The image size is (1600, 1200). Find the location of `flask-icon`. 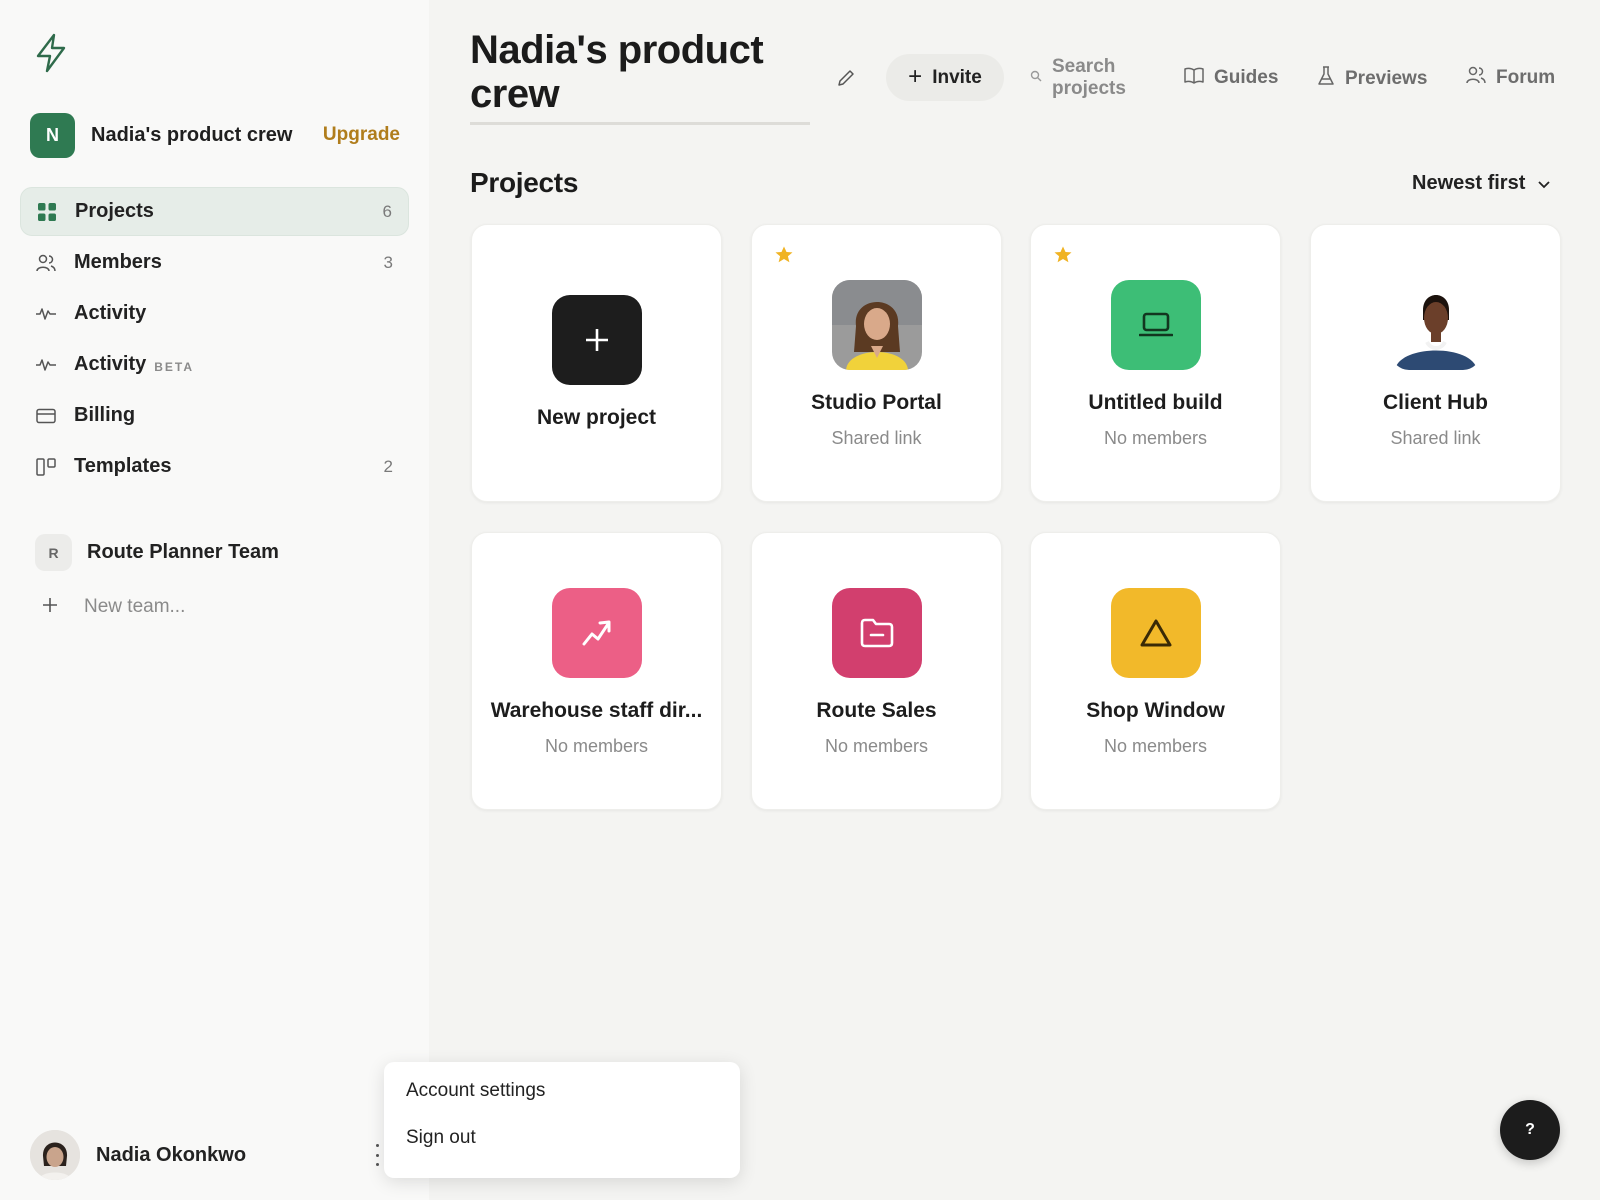

flask-icon is located at coordinates (1326, 79).